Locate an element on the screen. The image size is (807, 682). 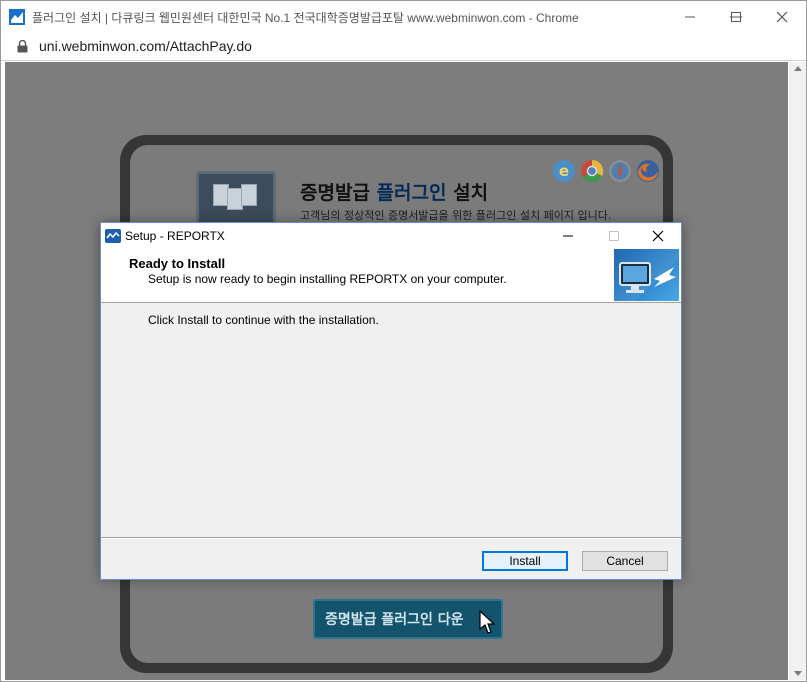
site-favicon-icon is located at coordinates (17, 17).